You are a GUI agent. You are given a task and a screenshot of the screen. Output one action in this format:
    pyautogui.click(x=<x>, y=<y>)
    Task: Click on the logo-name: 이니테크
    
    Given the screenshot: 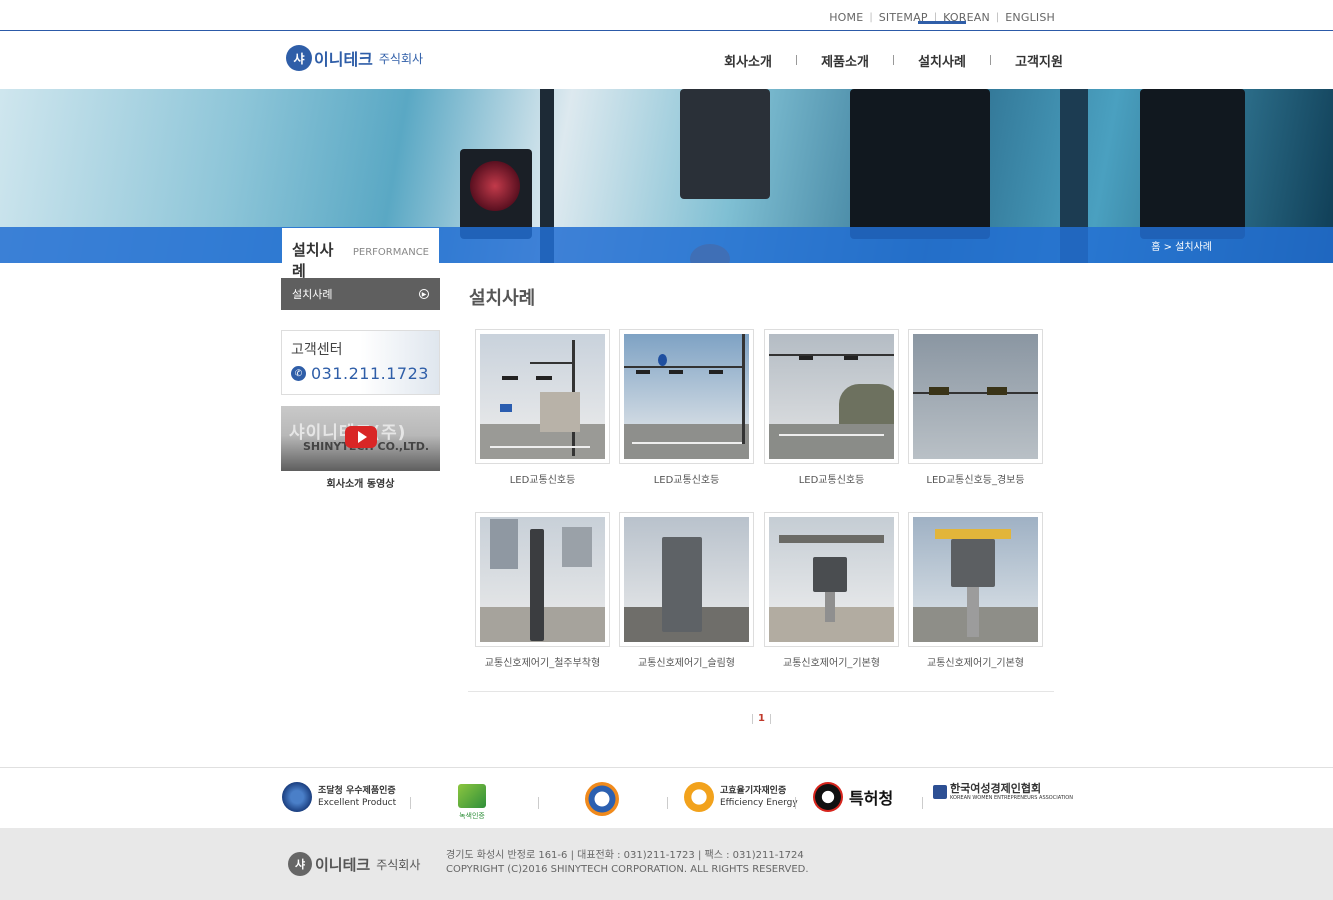 What is the action you would take?
    pyautogui.click(x=343, y=59)
    